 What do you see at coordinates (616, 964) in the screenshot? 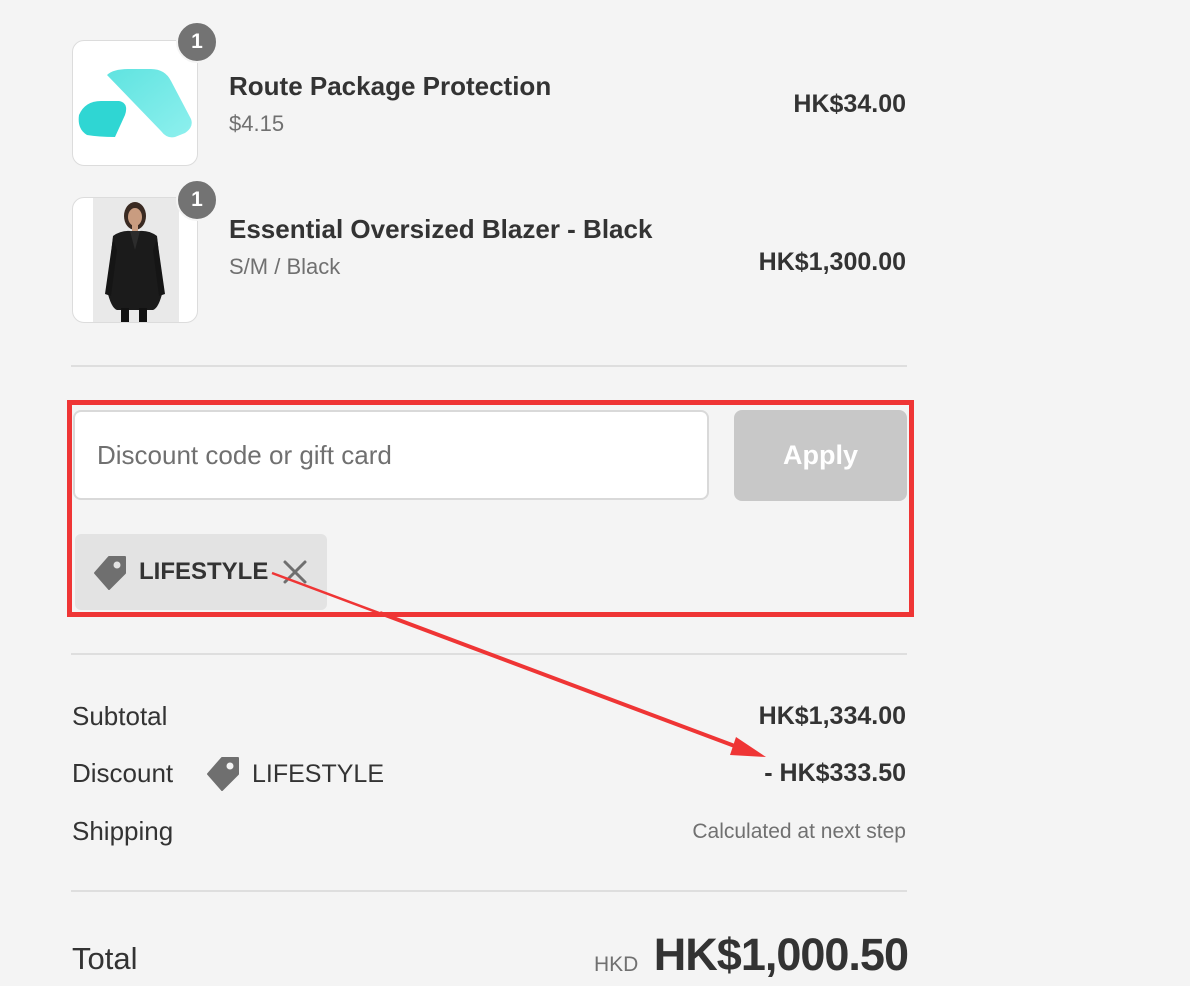
I see `currency-code: HKD` at bounding box center [616, 964].